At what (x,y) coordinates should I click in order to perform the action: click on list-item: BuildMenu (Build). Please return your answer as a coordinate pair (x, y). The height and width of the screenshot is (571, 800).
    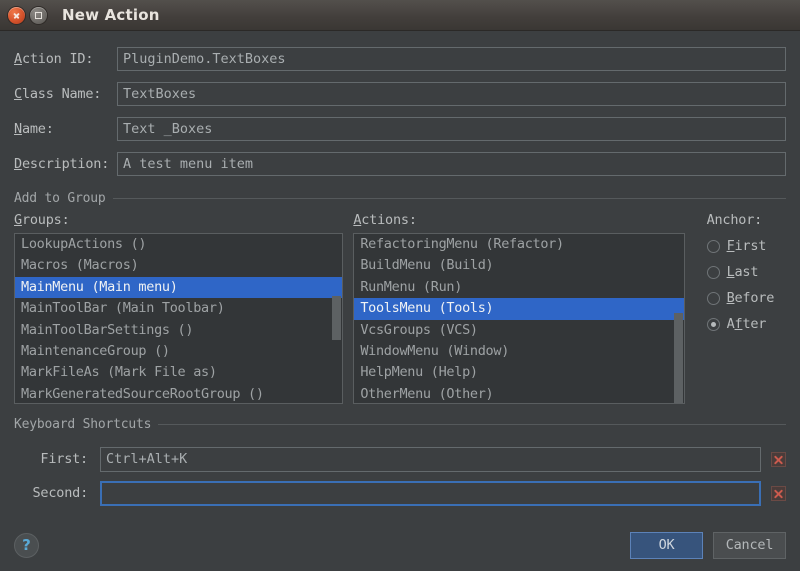
    Looking at the image, I should click on (518, 265).